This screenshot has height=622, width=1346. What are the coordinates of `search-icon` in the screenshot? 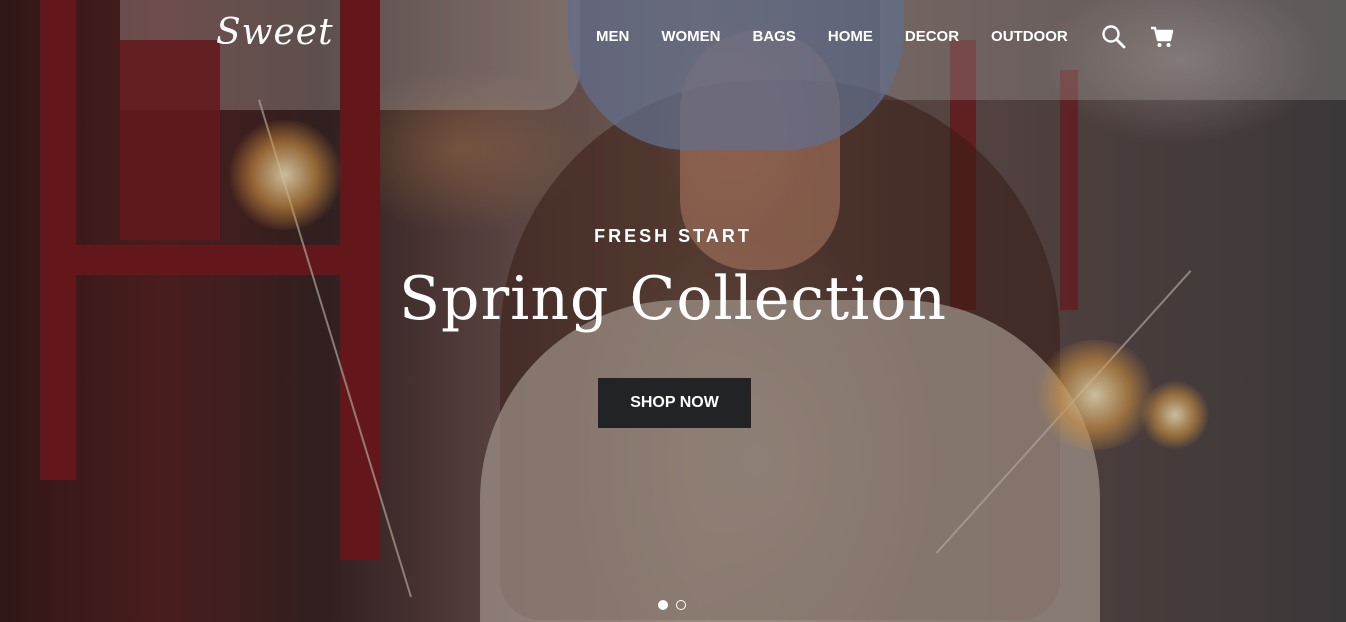 It's located at (1114, 37).